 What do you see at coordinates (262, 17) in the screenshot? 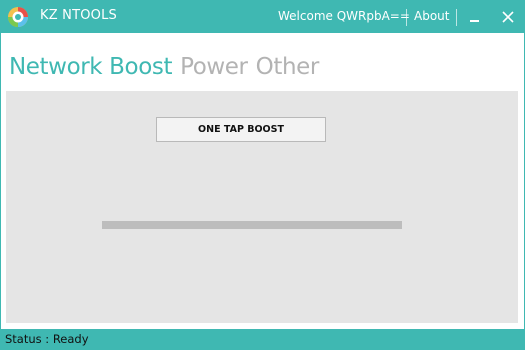
I see `title-bar: KZ NTOOLS Welcome QWRpbA== About` at bounding box center [262, 17].